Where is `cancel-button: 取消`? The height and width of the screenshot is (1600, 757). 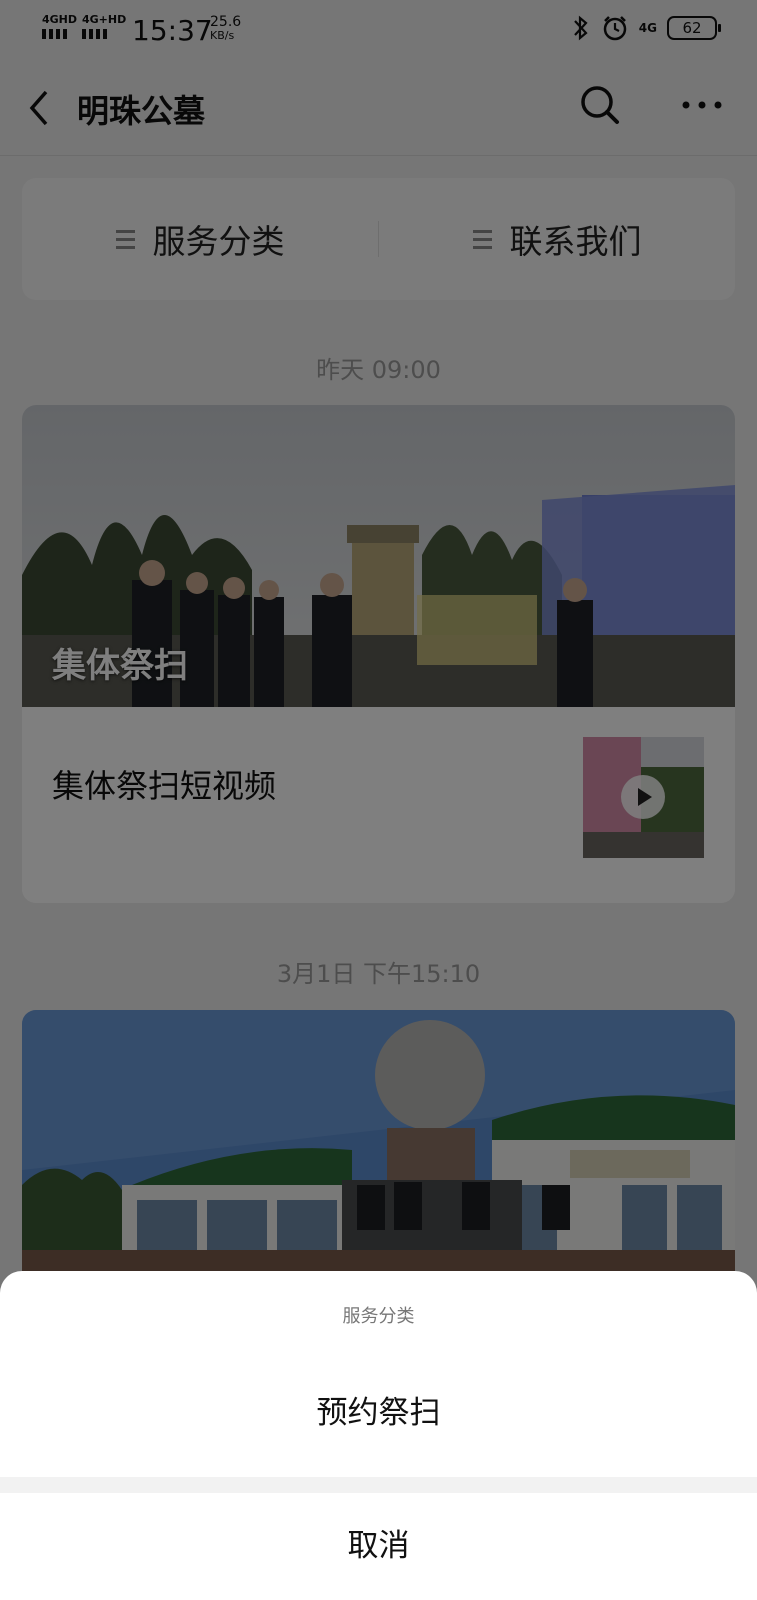
cancel-button: 取消 is located at coordinates (378, 1546).